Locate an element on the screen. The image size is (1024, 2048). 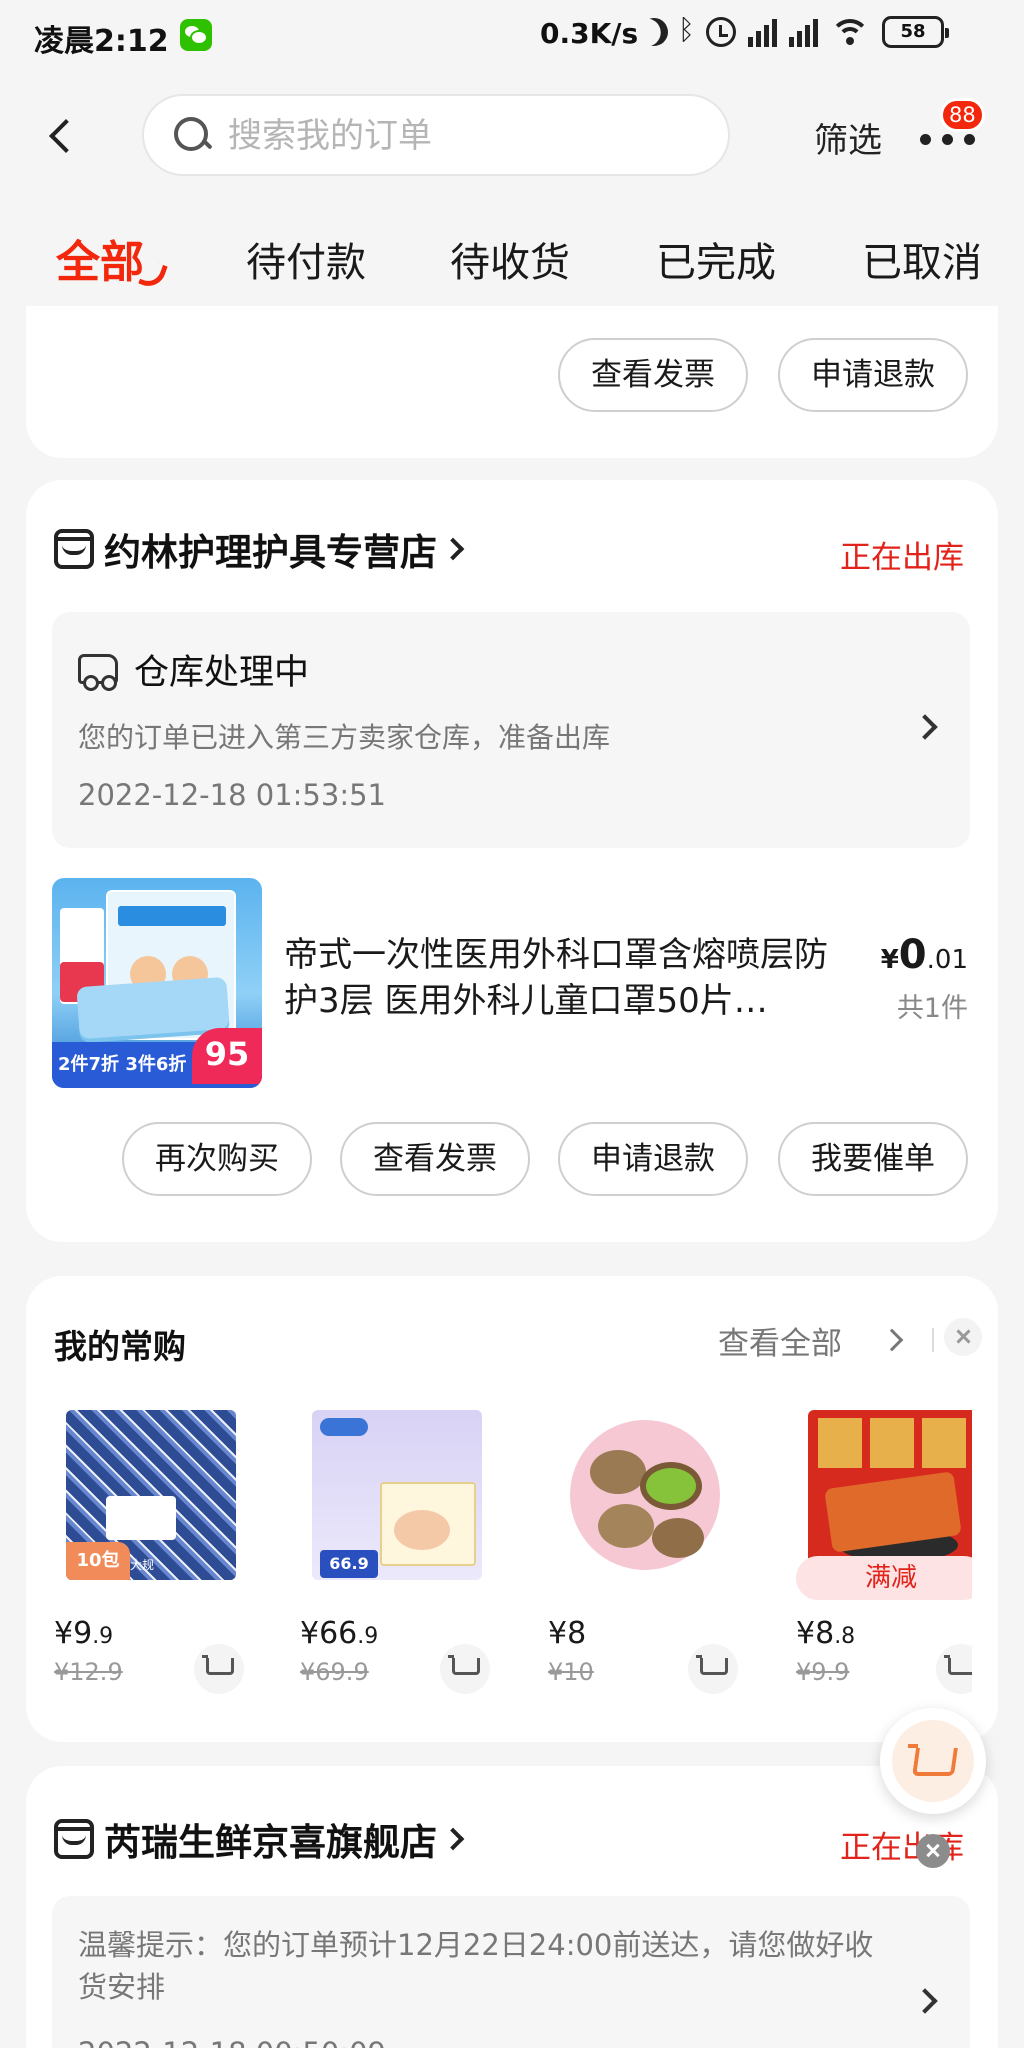
floating-cart-button is located at coordinates (933, 1761).